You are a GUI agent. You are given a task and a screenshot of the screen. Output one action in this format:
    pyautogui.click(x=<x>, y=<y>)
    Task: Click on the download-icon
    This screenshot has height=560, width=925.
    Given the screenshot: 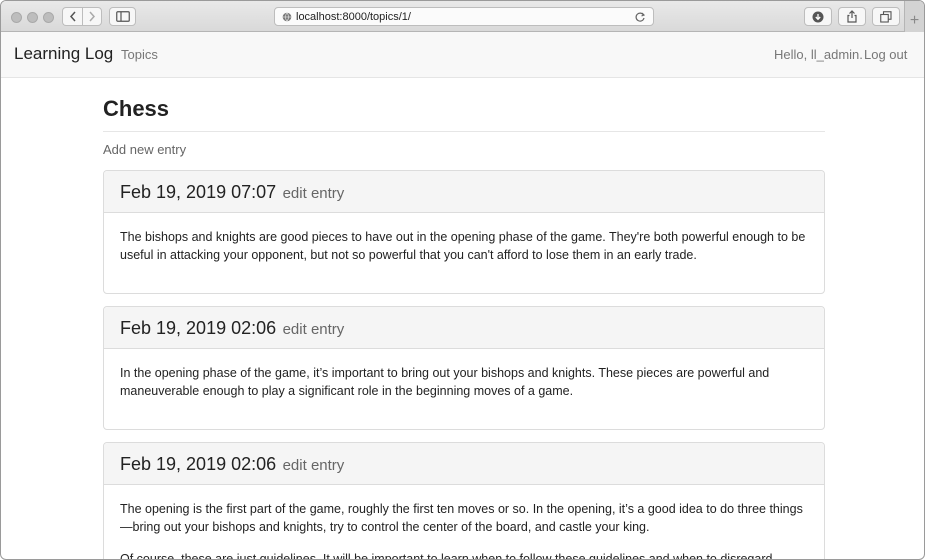 What is the action you would take?
    pyautogui.click(x=818, y=16)
    